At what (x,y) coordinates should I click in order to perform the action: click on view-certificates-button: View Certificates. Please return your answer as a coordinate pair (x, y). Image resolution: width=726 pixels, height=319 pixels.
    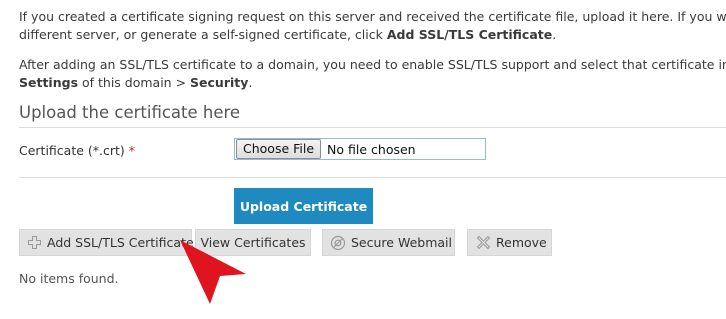
    Looking at the image, I should click on (253, 242).